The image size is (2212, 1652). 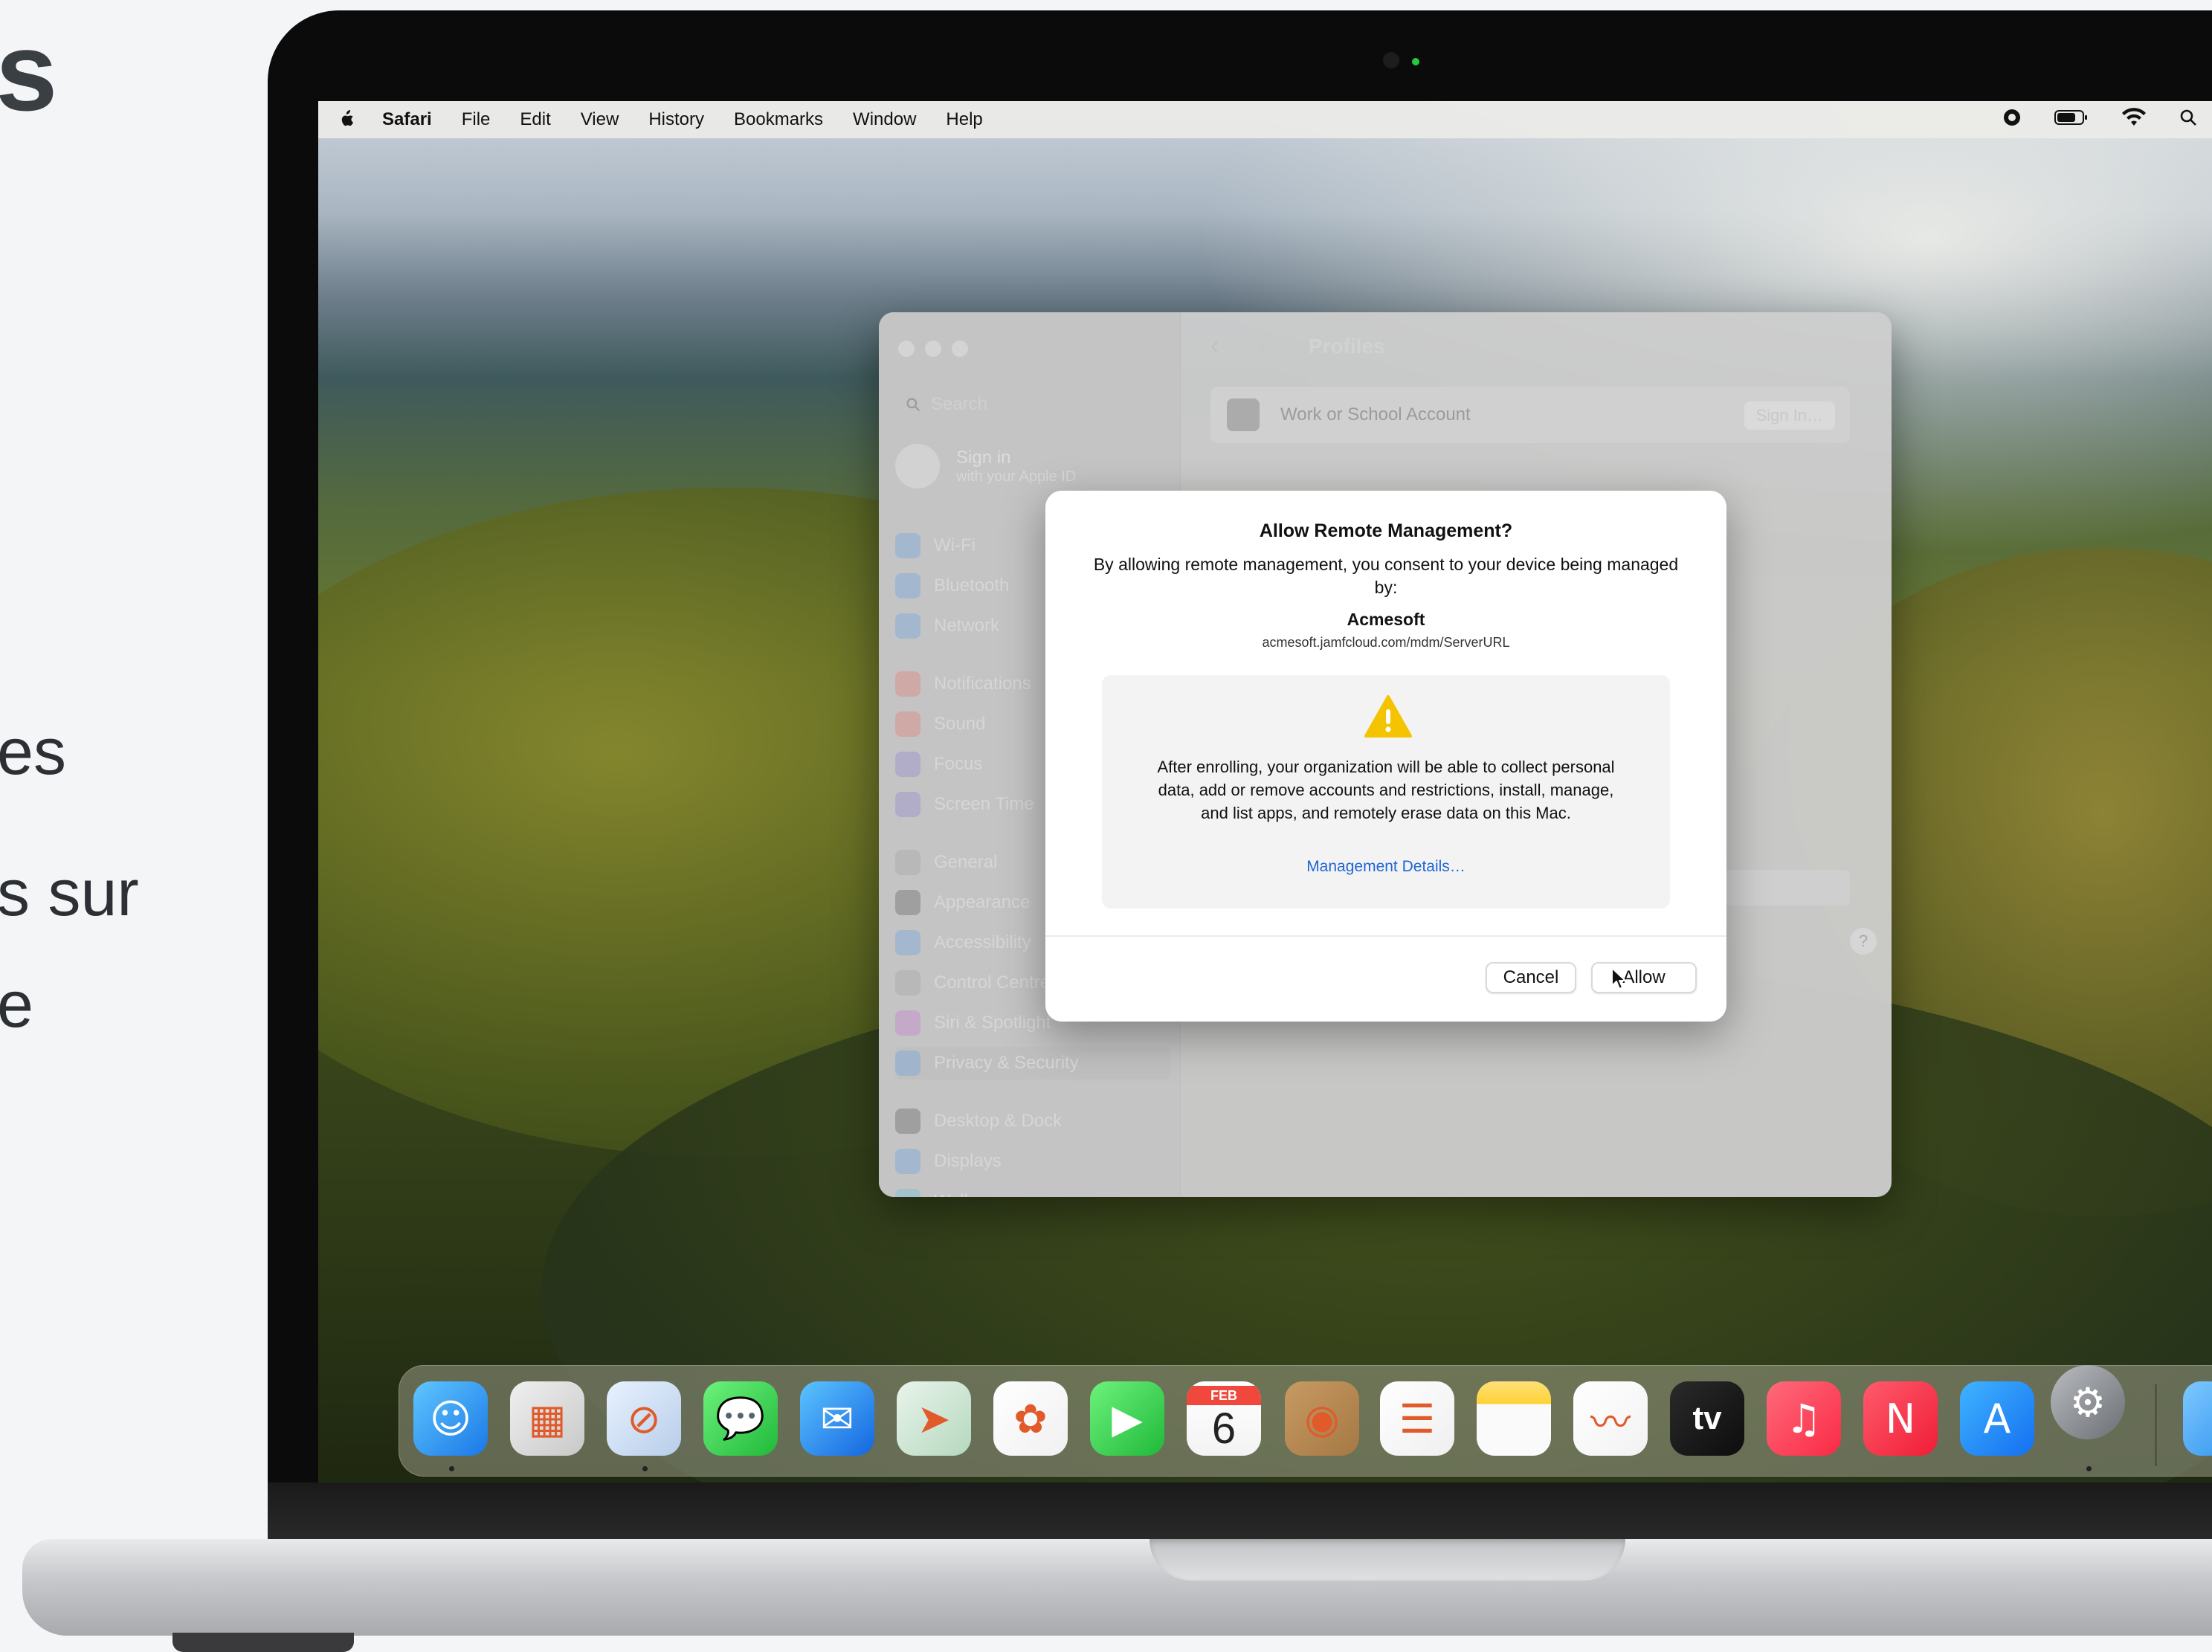 I want to click on sidebar-item-label: Displays, so click(x=968, y=1161).